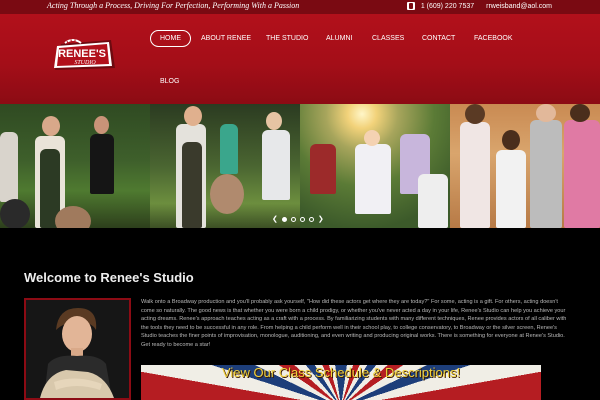  I want to click on slider-prev-icon: ❮, so click(275, 219).